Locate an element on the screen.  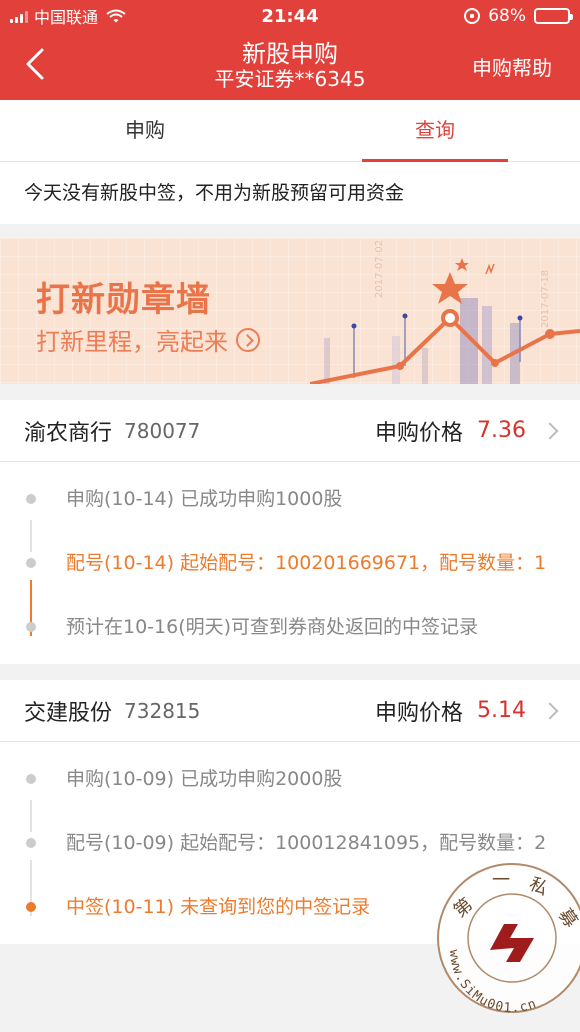
timeline-step: 配号(10-09) 起始配号：100012841095，配号数量：2 is located at coordinates (278, 843).